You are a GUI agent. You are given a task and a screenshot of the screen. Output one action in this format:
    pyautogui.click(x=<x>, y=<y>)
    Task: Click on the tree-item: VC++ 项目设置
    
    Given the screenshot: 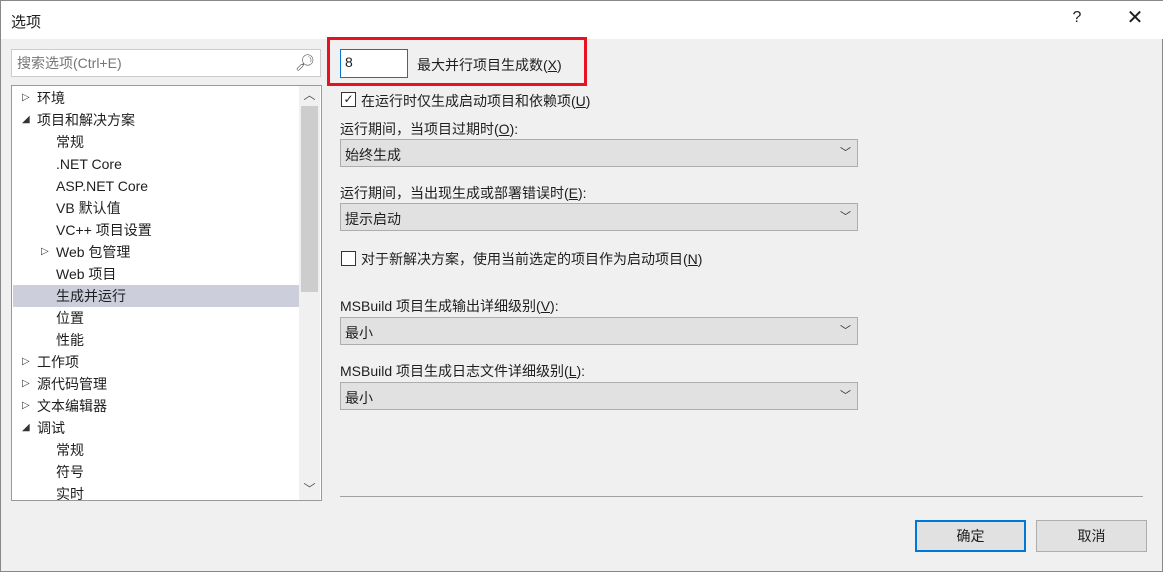 What is the action you would take?
    pyautogui.click(x=156, y=230)
    